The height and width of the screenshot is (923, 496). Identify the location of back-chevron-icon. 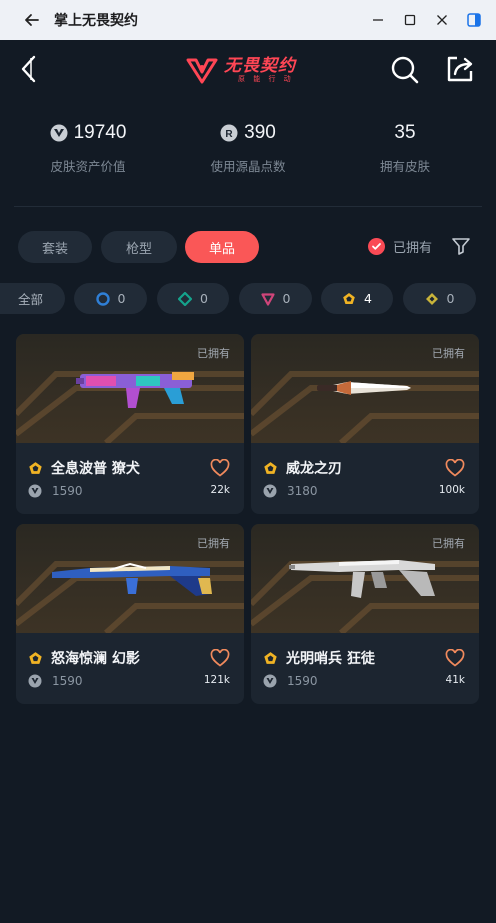
(31, 69).